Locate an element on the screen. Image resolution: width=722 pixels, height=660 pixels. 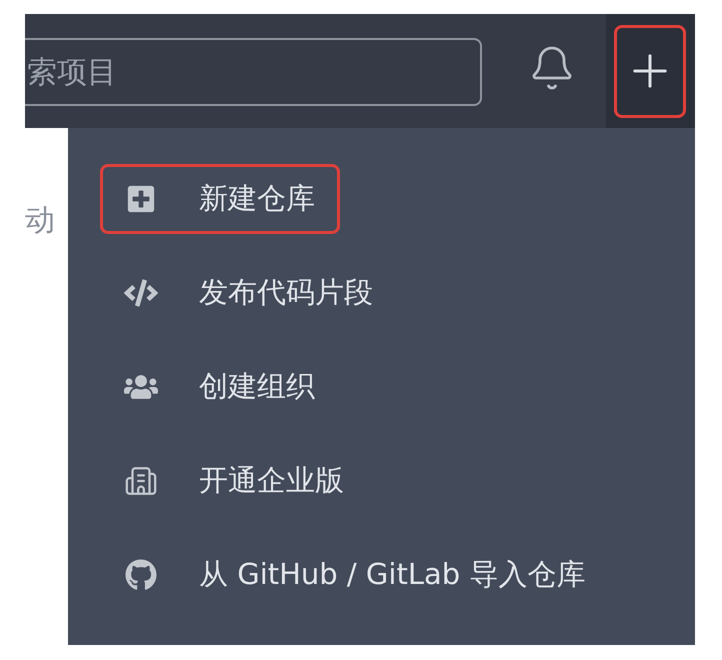
menu-item-label: 新建仓库 is located at coordinates (257, 198).